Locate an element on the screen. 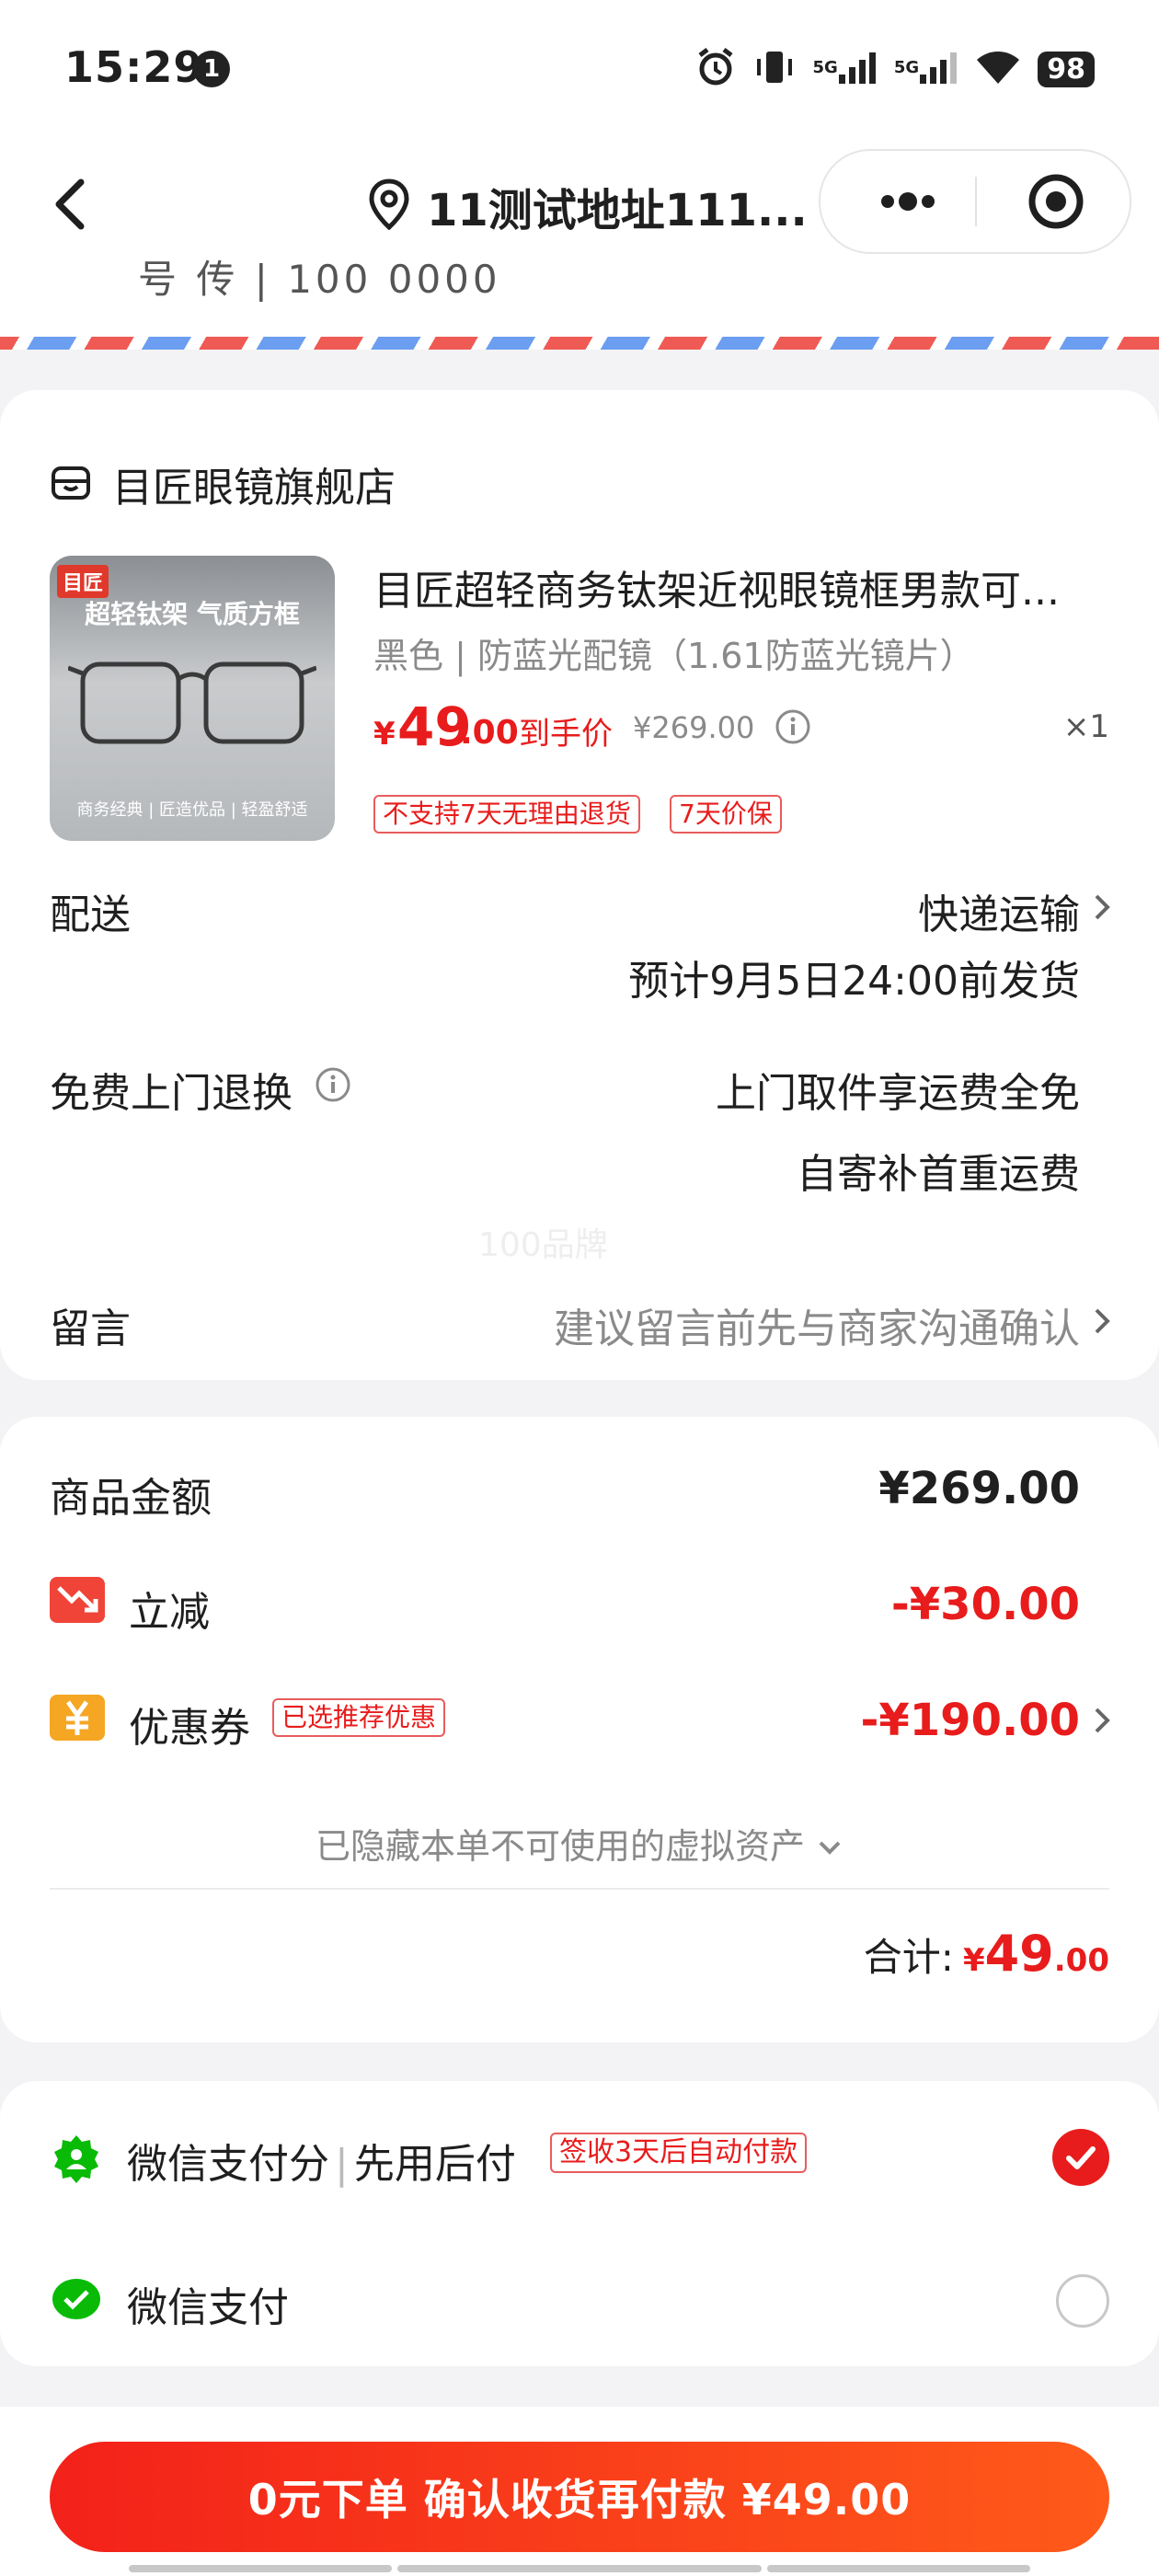  summary-divider is located at coordinates (579, 1889).